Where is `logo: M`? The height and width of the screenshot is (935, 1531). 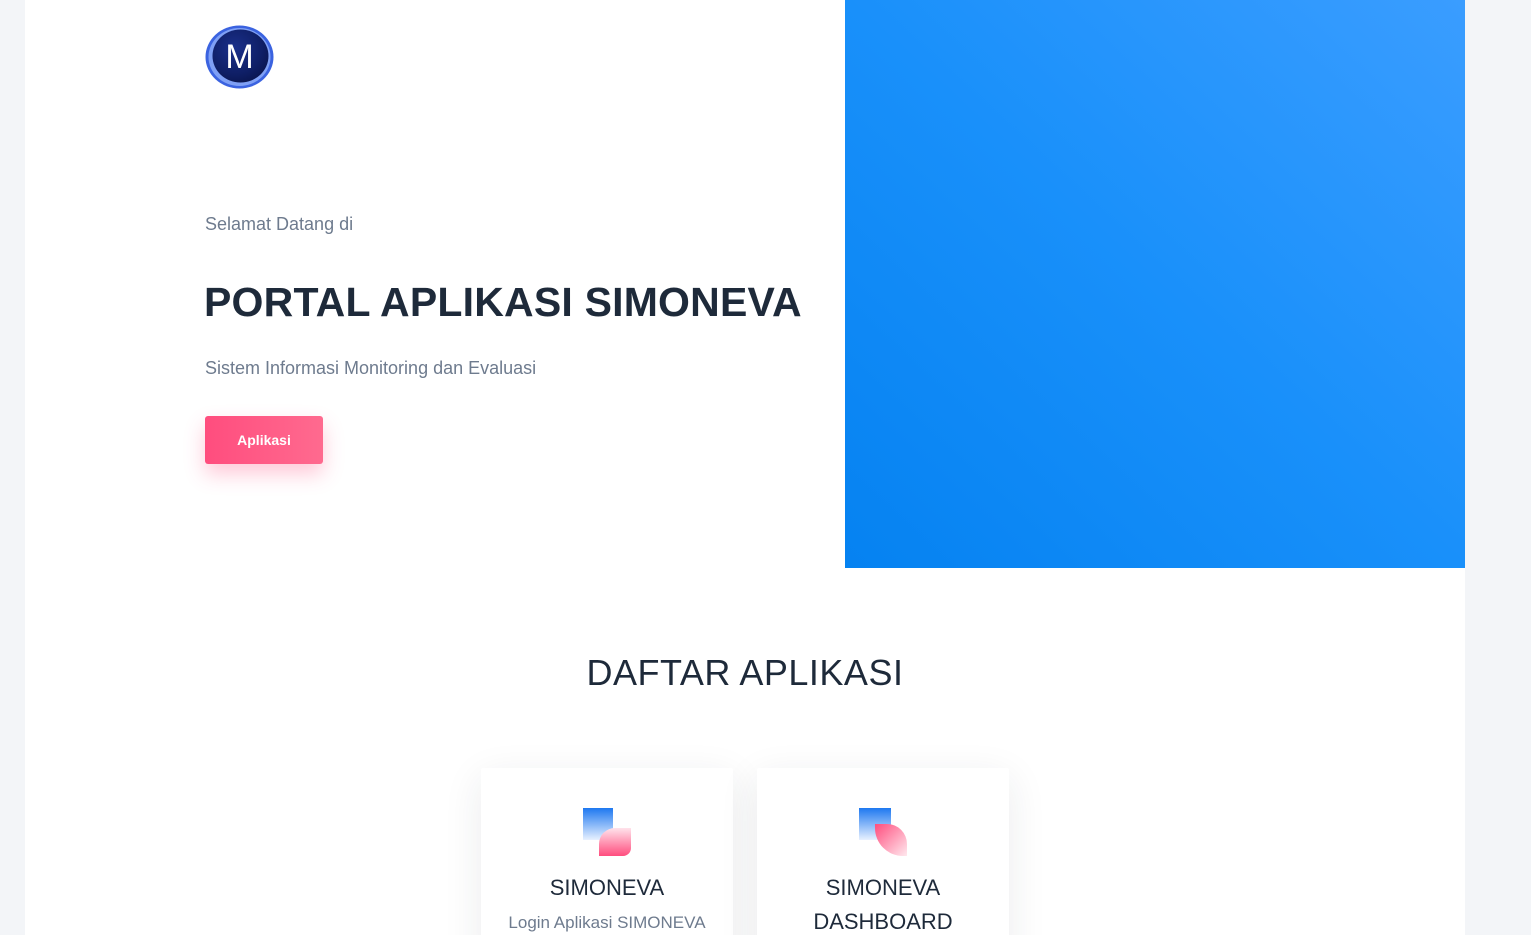
logo: M is located at coordinates (239, 57).